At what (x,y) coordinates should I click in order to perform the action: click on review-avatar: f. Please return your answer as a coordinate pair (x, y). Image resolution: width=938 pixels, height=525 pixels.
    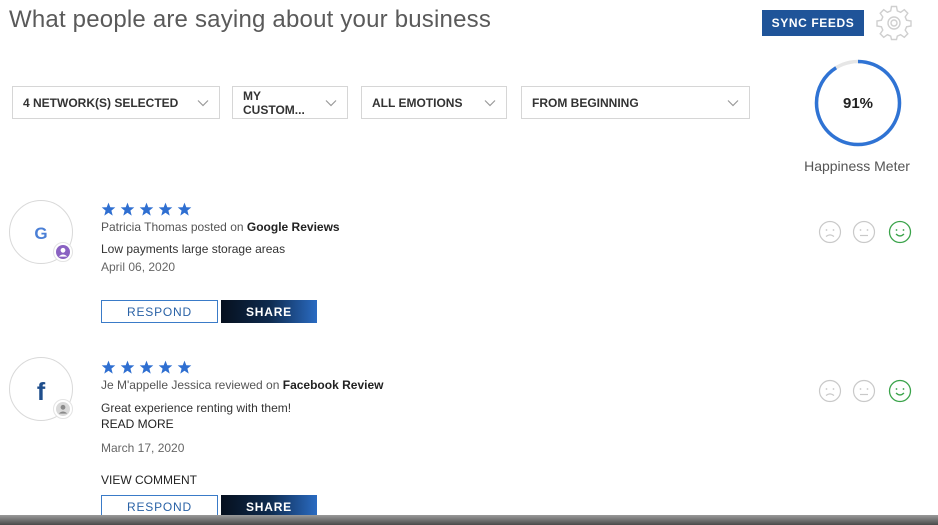
    Looking at the image, I should click on (41, 389).